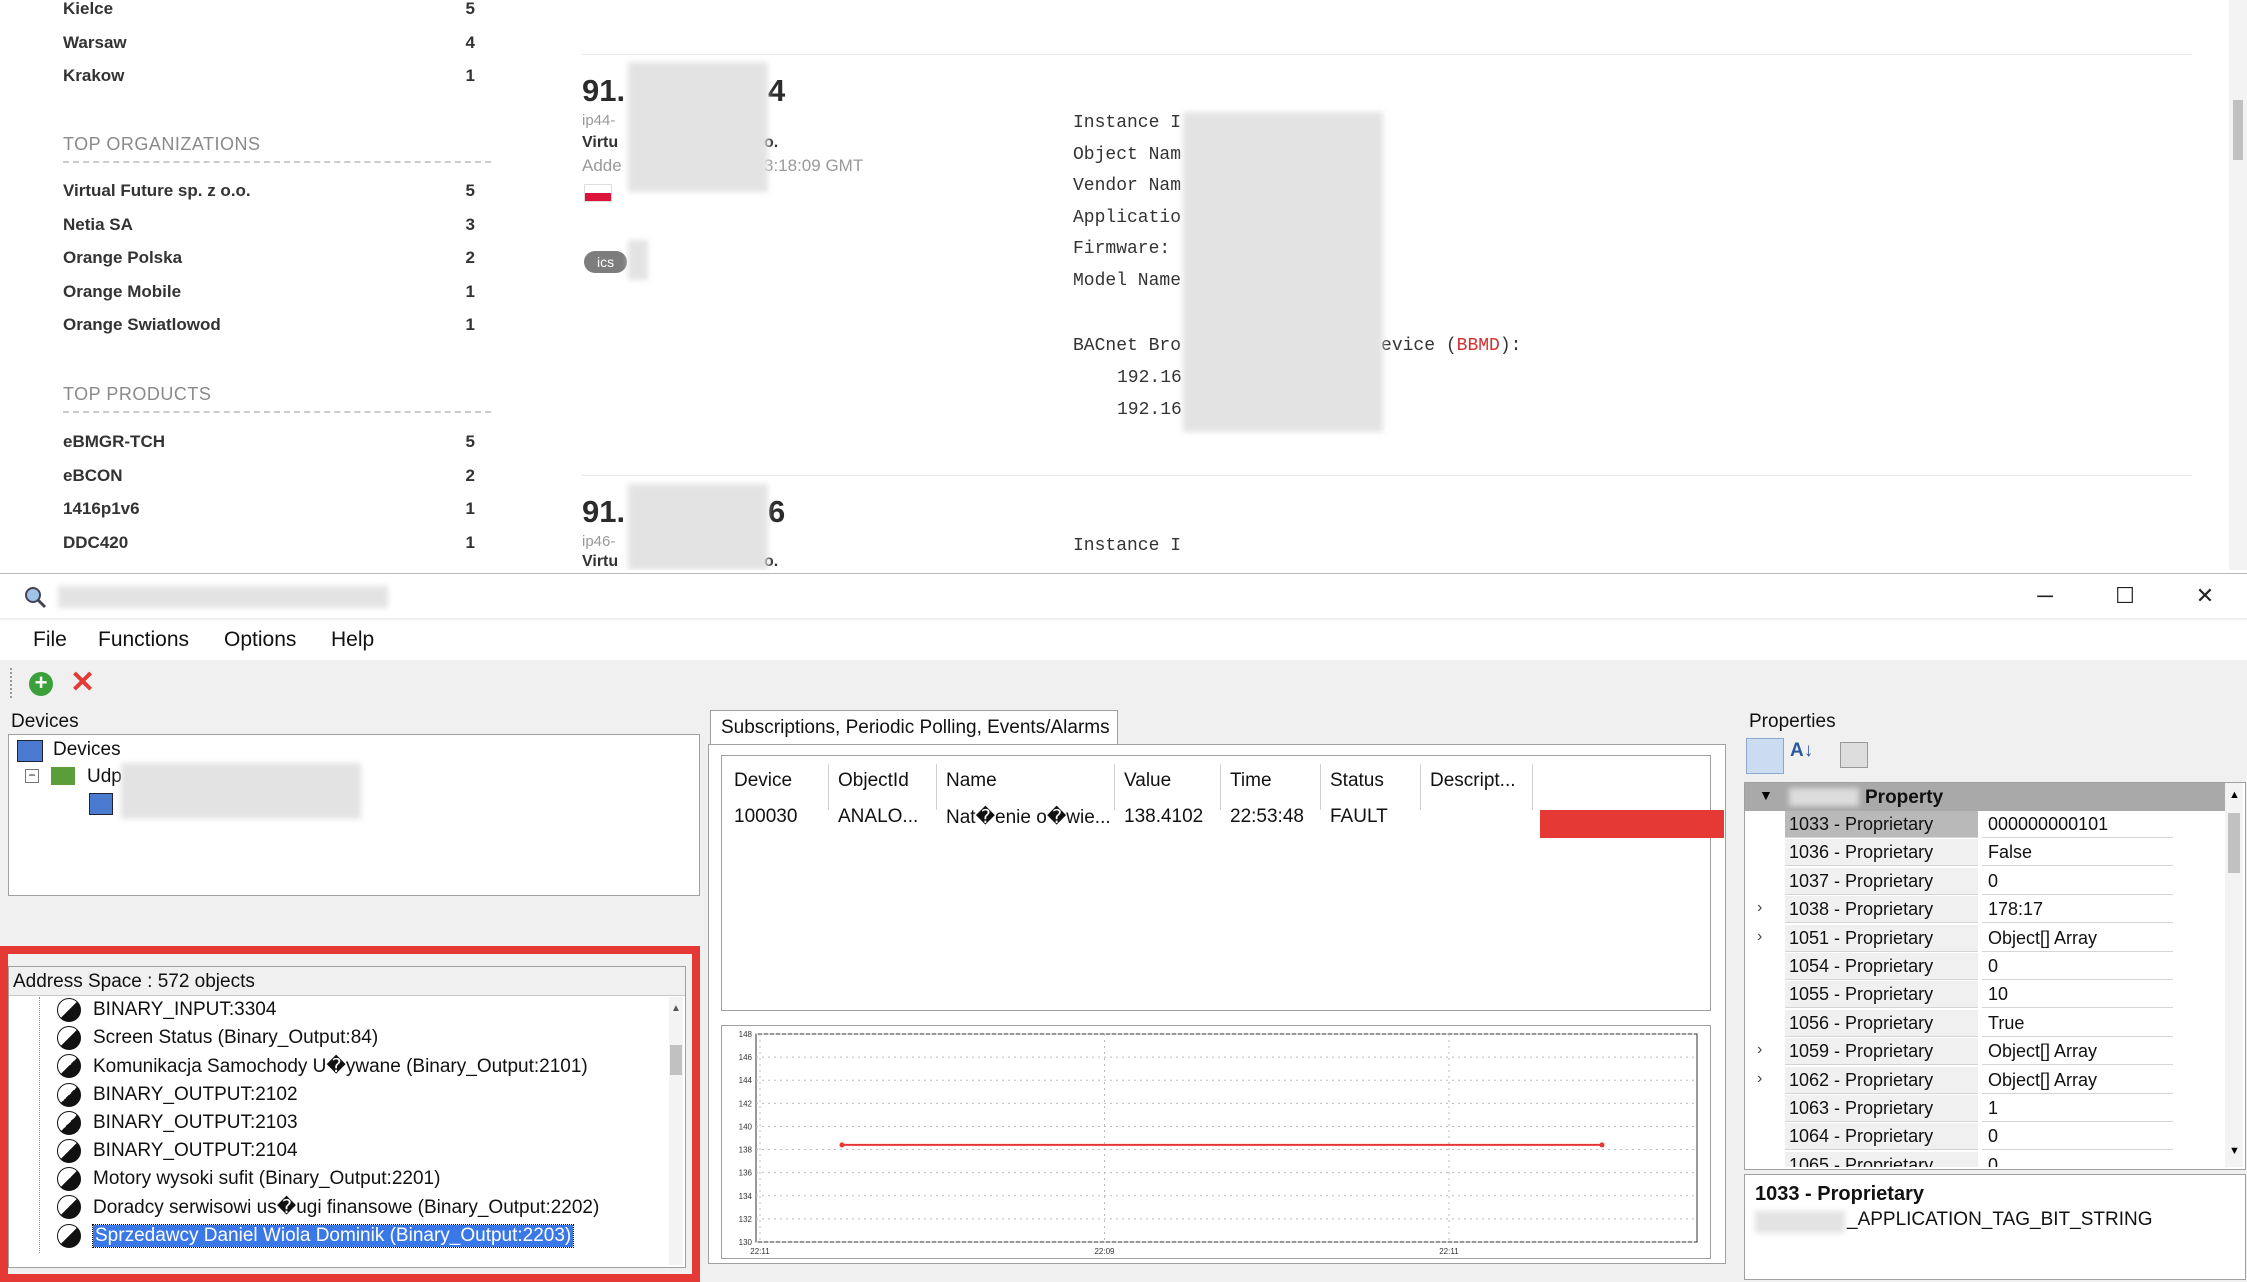  What do you see at coordinates (1766, 795) in the screenshot?
I see `collapse-category-icon: ▼` at bounding box center [1766, 795].